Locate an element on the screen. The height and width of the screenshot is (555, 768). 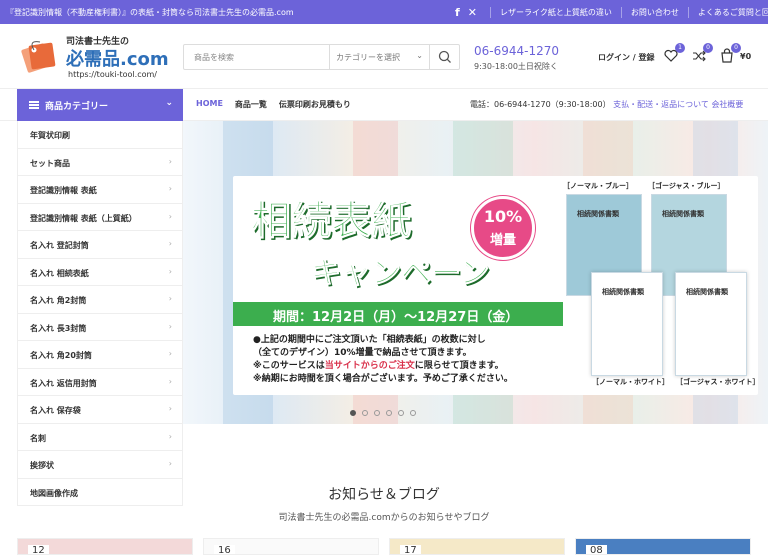
site-logo: 司法書士先生の 必需品.com https://touki-tool.com/ is located at coordinates (98, 57).